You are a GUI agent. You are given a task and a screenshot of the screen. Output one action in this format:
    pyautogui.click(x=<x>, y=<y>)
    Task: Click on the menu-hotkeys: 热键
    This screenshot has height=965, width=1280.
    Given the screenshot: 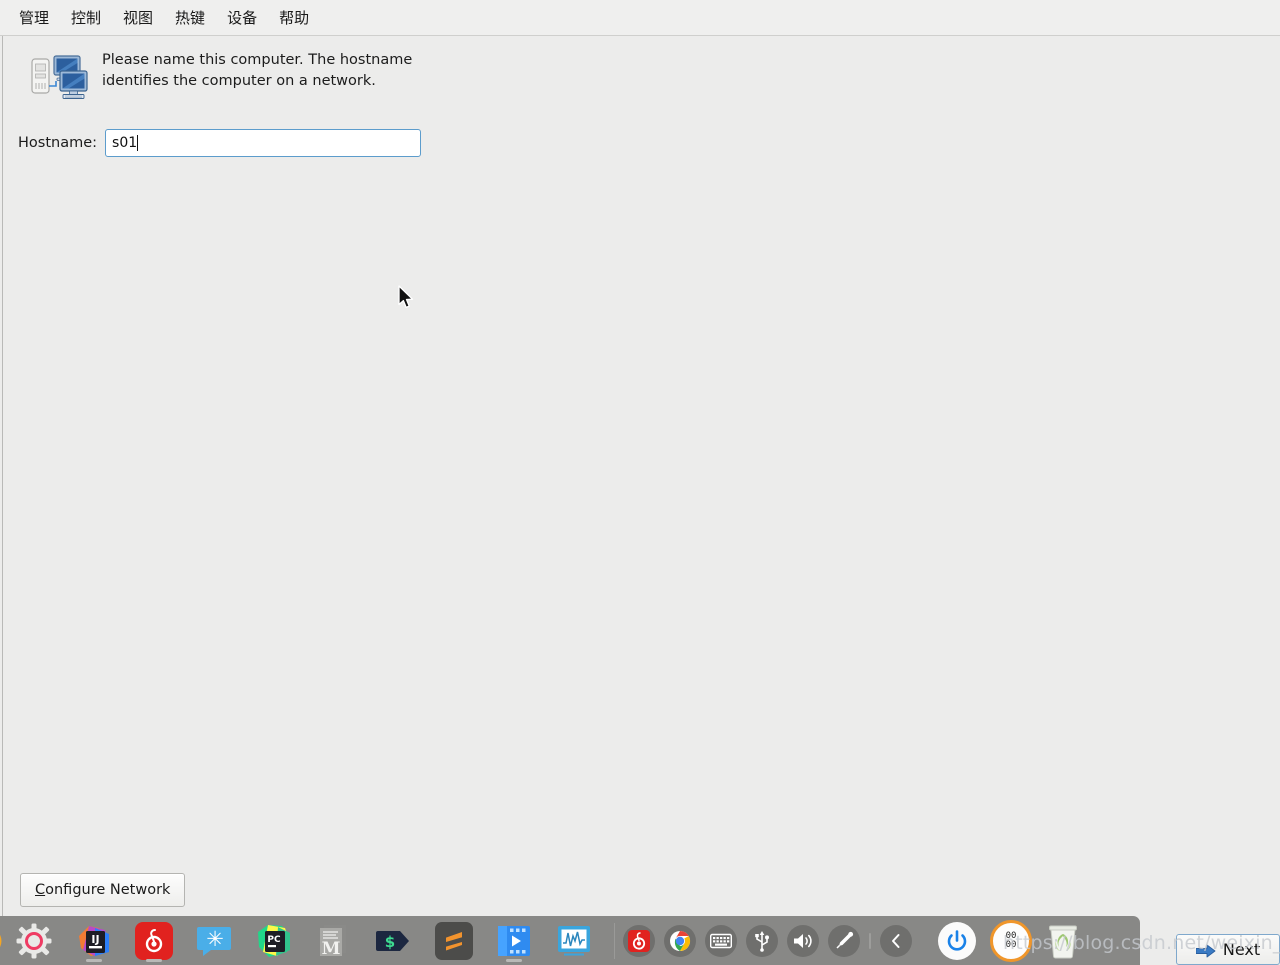 What is the action you would take?
    pyautogui.click(x=190, y=18)
    